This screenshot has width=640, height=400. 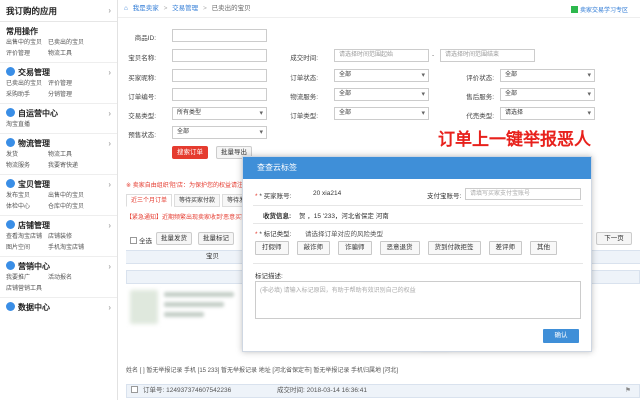 I want to click on product-id-input, so click(x=219, y=35).